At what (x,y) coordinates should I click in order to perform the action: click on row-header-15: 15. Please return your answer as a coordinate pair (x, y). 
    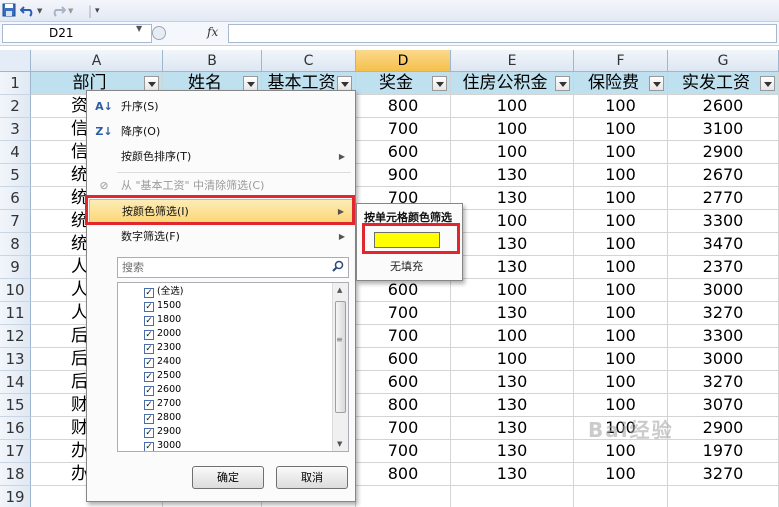
    Looking at the image, I should click on (15, 405).